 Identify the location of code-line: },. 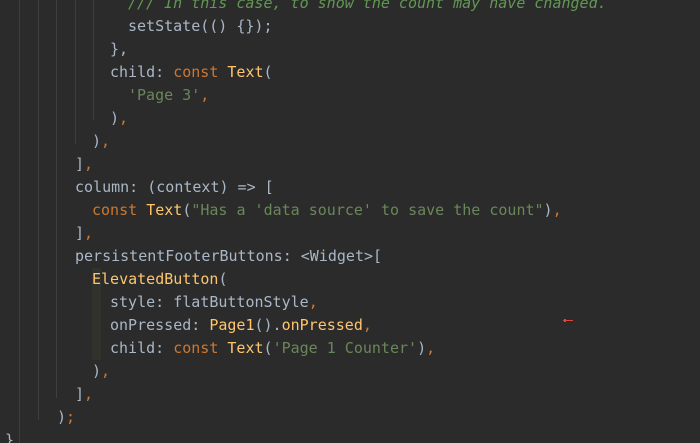
(119, 49).